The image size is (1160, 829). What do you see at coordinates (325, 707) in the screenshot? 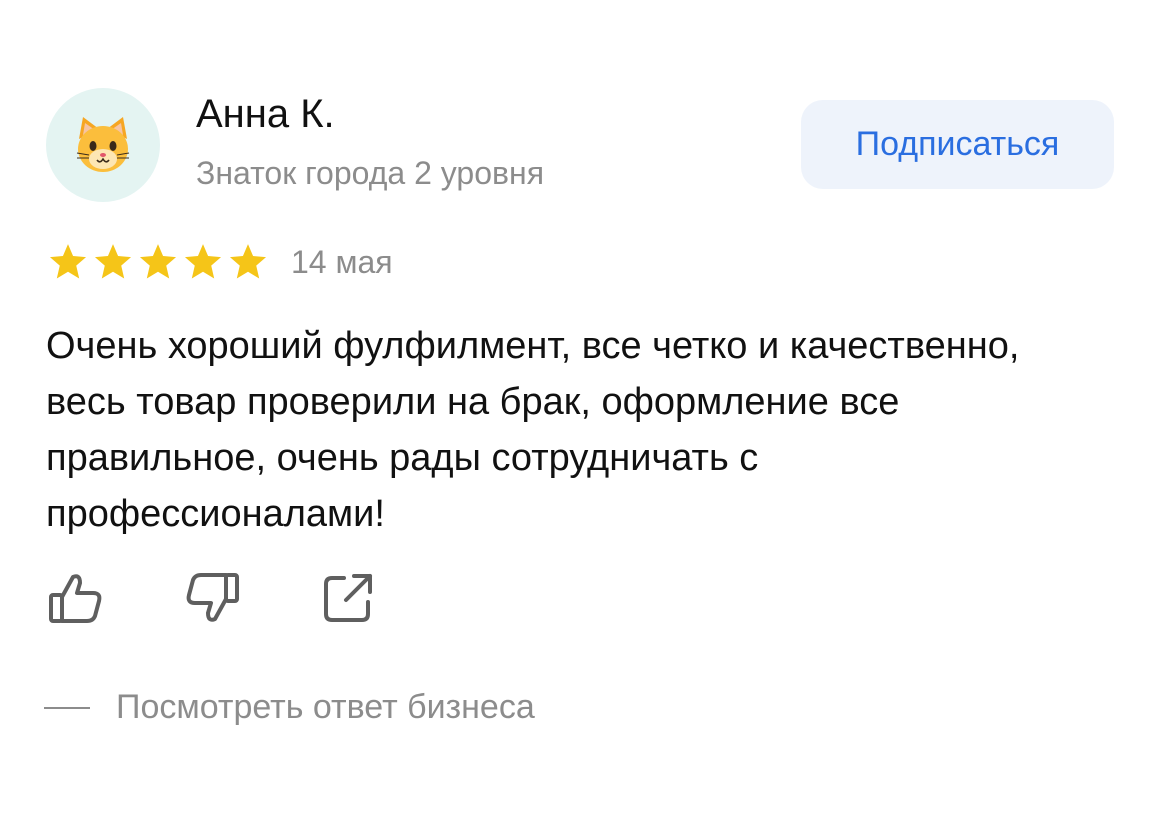
I see `business-reply-label: Посмотреть ответ бизнеса` at bounding box center [325, 707].